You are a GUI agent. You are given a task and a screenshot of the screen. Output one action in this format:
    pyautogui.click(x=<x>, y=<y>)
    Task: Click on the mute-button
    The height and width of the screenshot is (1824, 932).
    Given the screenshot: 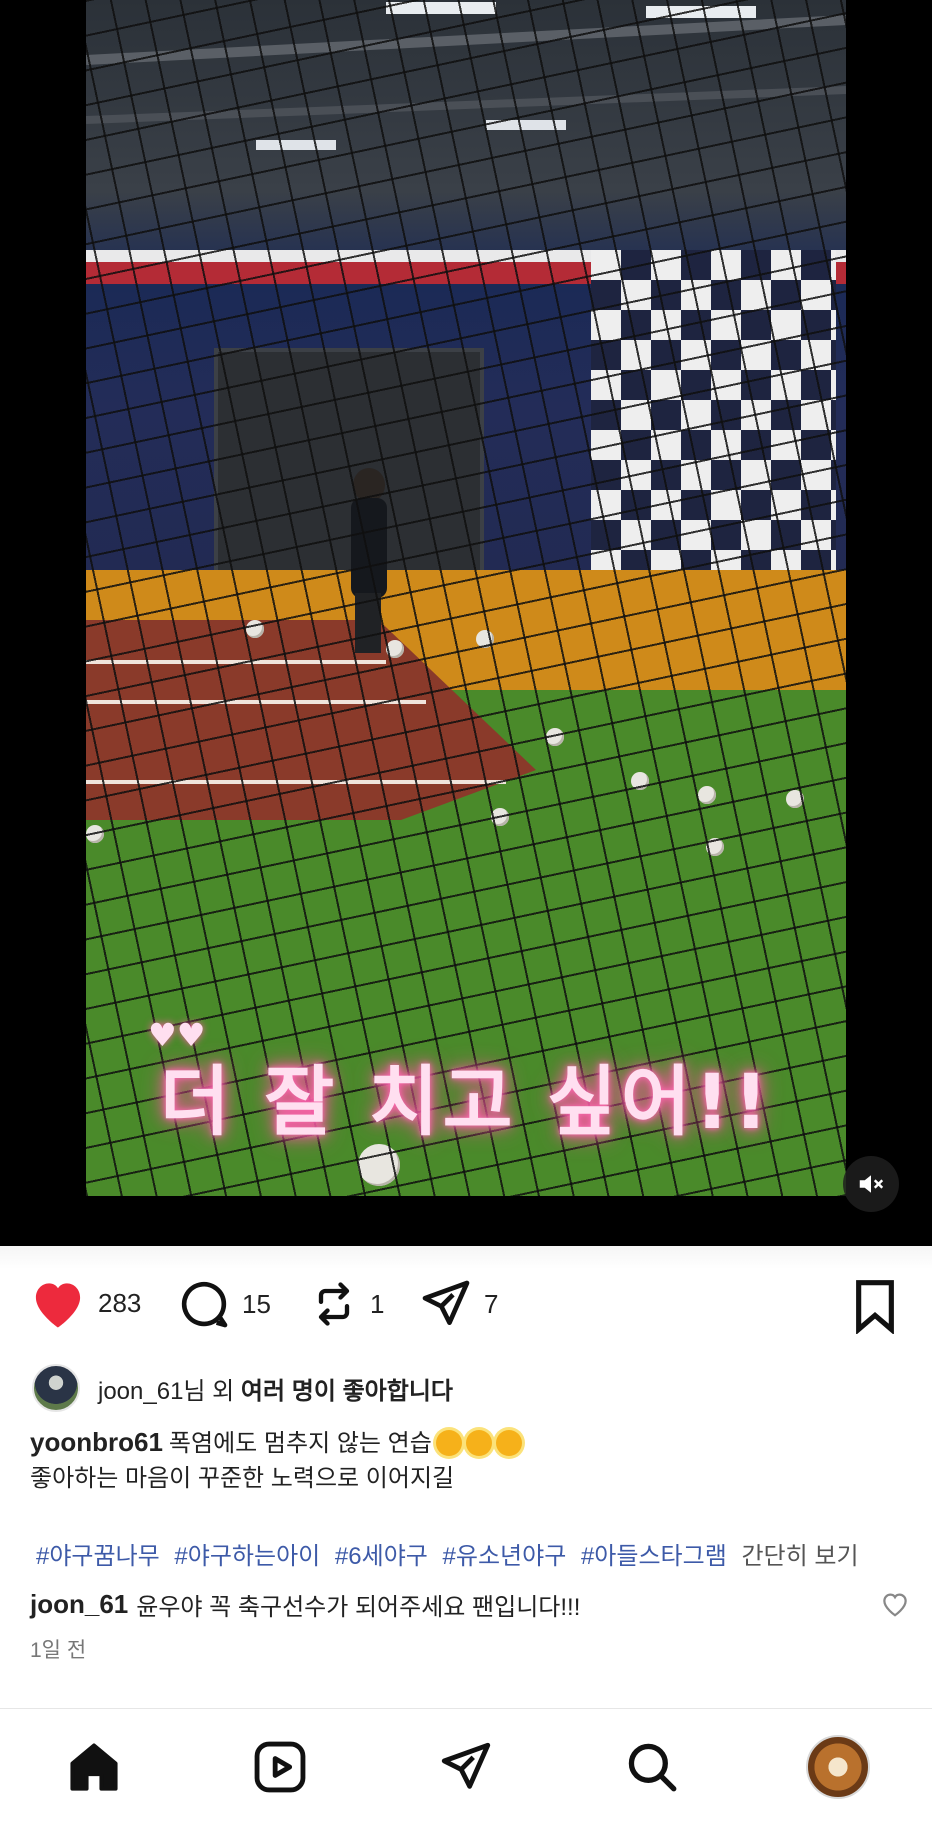 What is the action you would take?
    pyautogui.click(x=871, y=1184)
    